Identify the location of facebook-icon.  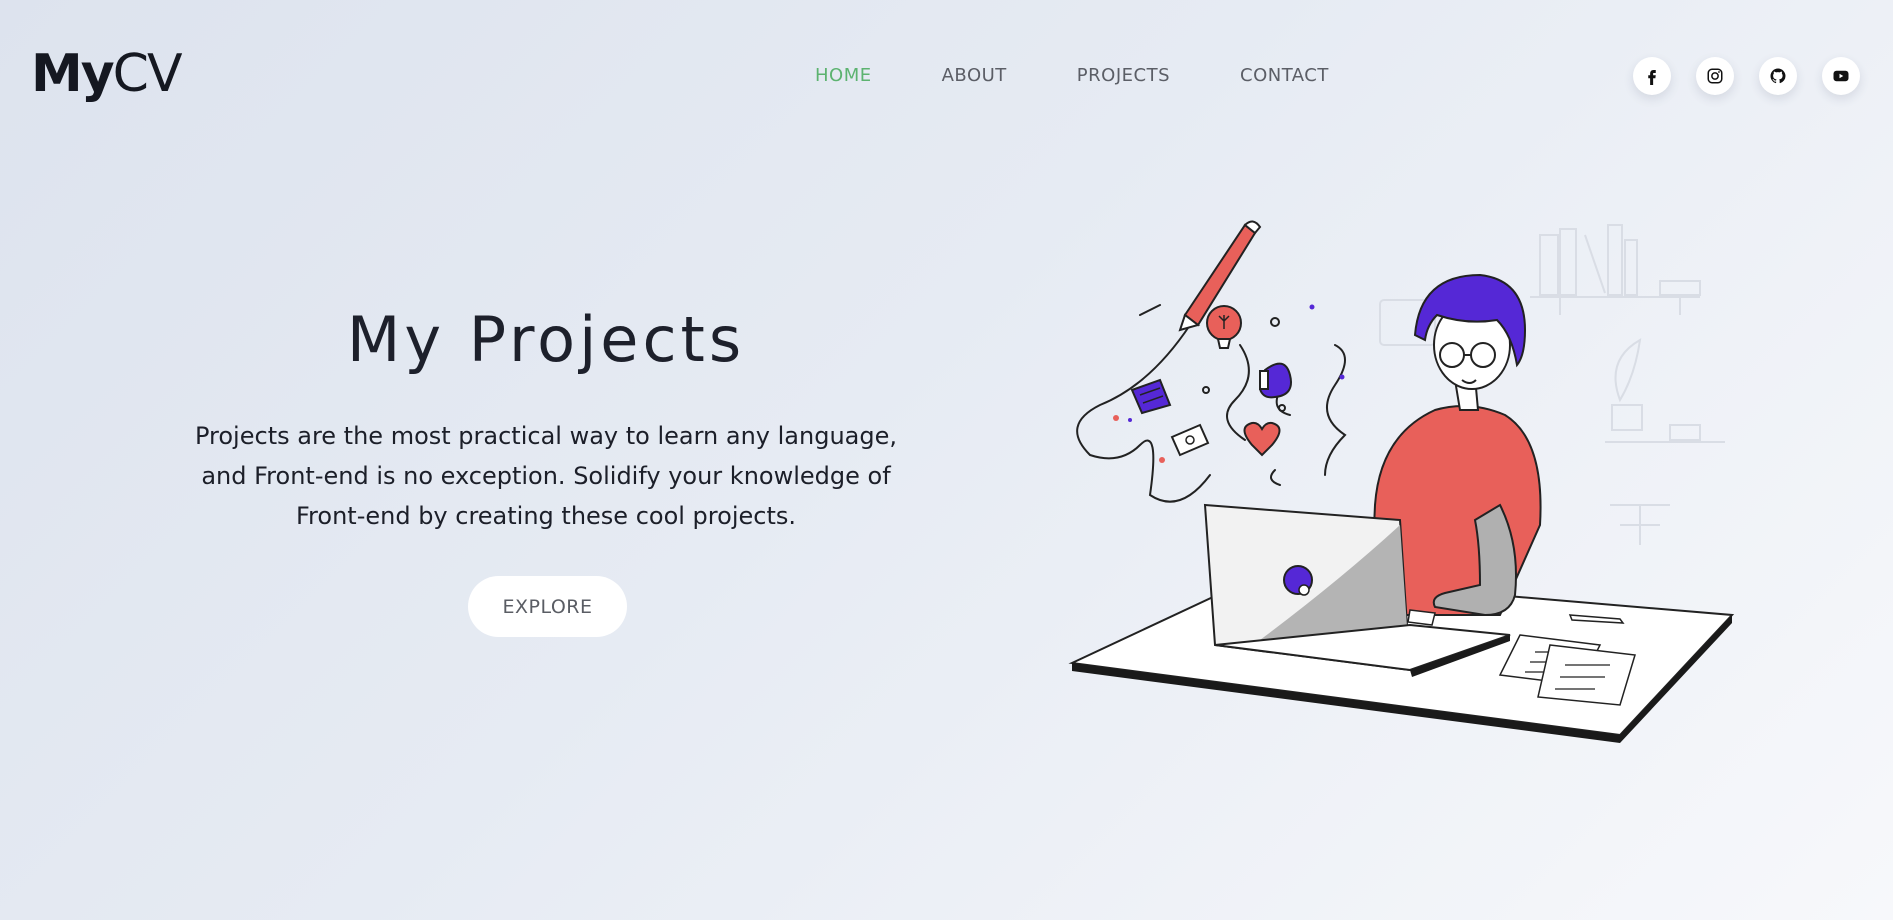
(1652, 77).